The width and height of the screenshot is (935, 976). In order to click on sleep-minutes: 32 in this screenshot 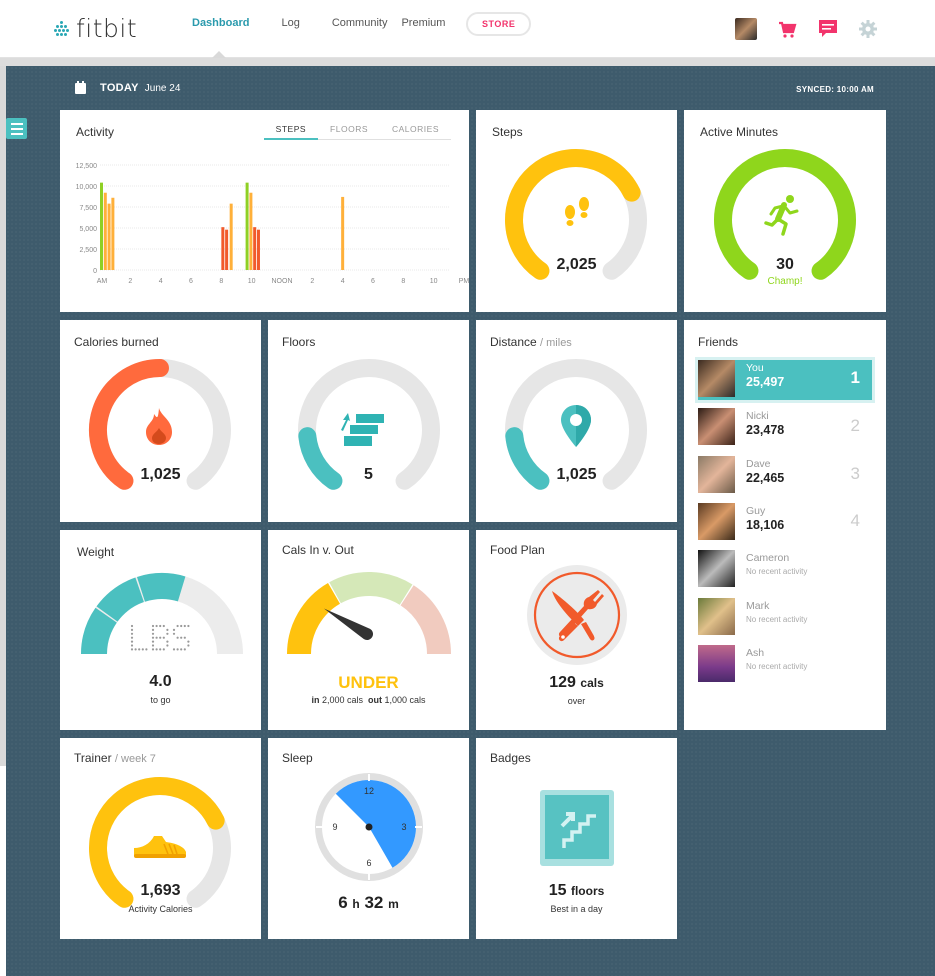, I will do `click(374, 902)`.